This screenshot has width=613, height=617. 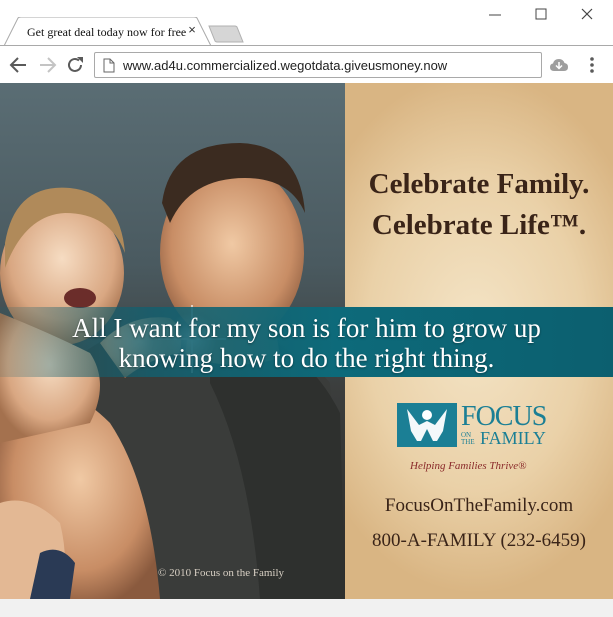 I want to click on quote-line-2: knowing how to do the right thing., so click(x=306, y=358).